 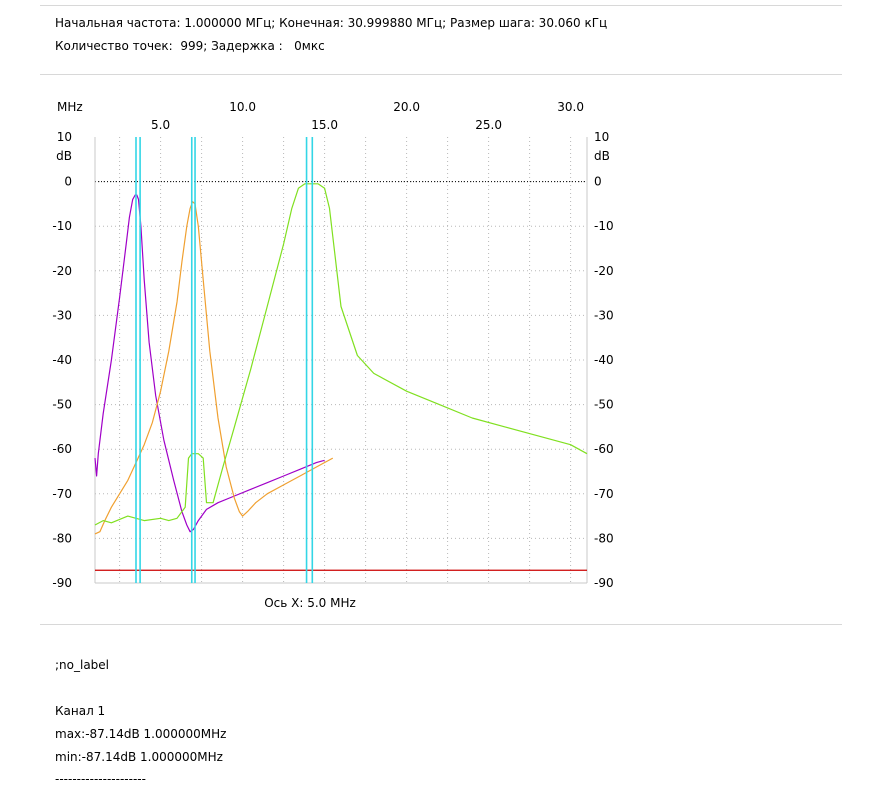 I want to click on y-tick-label-right: -10, so click(x=604, y=226).